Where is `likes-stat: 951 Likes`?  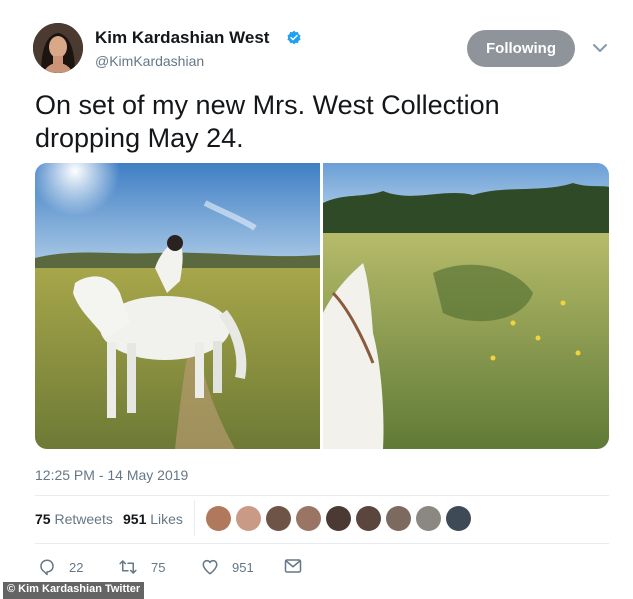
likes-stat: 951 Likes is located at coordinates (153, 519).